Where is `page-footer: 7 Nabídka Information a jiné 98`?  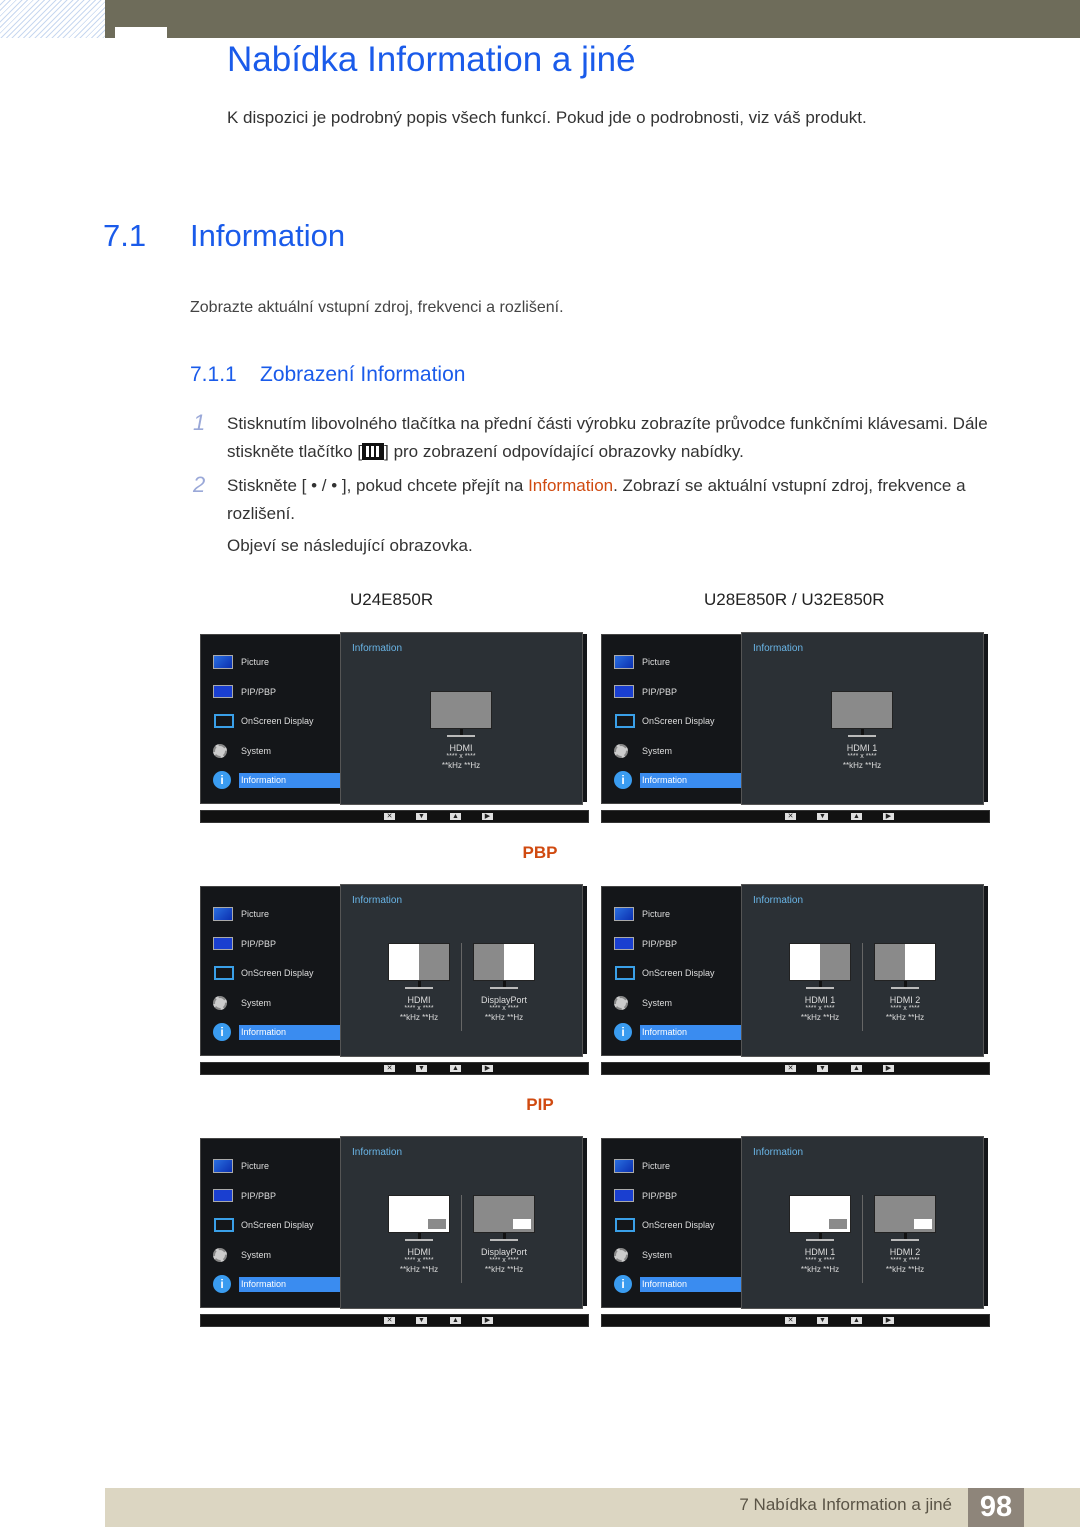
page-footer: 7 Nabídka Information a jiné 98 is located at coordinates (592, 1507).